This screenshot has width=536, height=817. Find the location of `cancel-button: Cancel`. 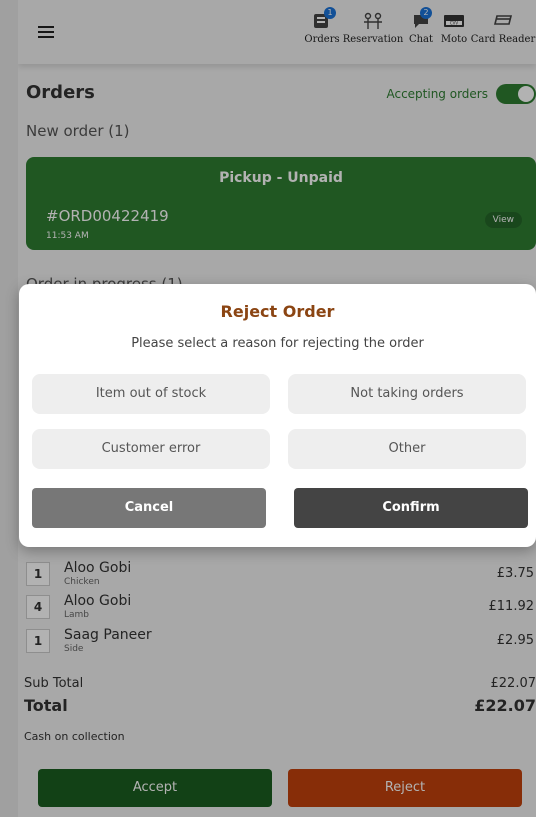

cancel-button: Cancel is located at coordinates (149, 508).